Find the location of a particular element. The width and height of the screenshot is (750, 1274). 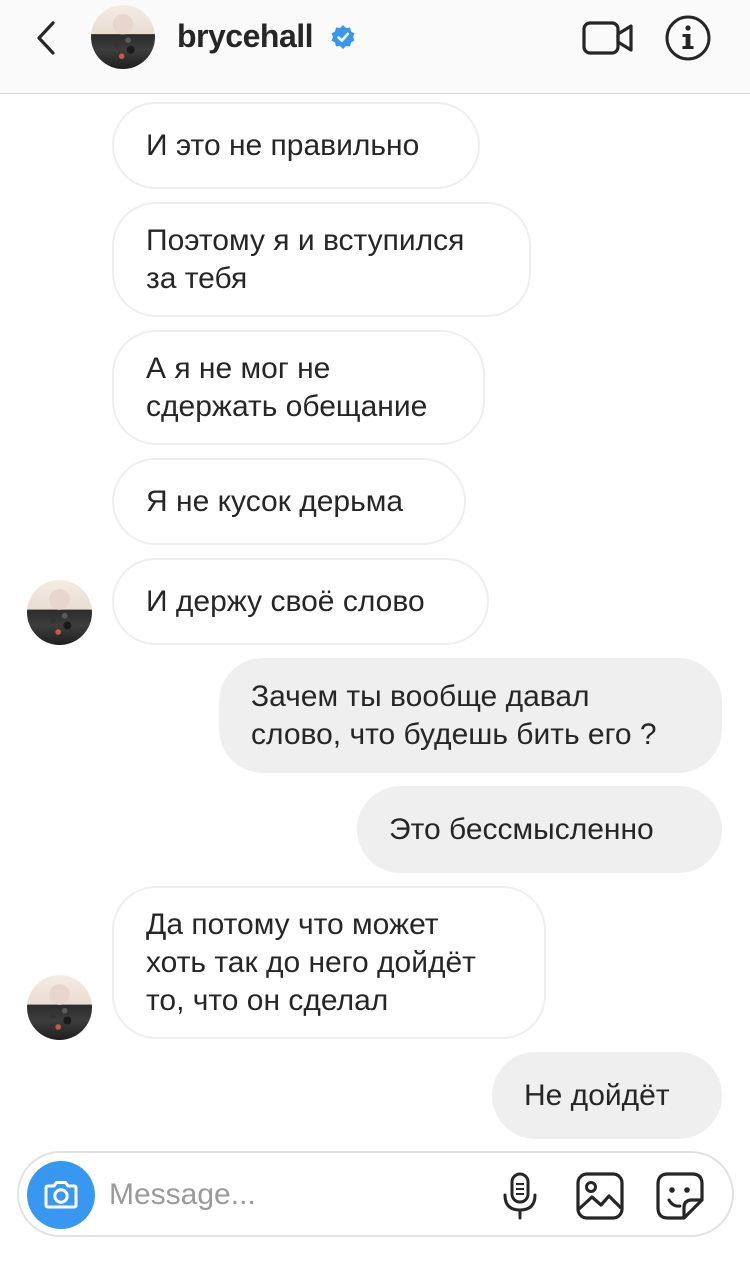

video-camera-icon is located at coordinates (607, 38).